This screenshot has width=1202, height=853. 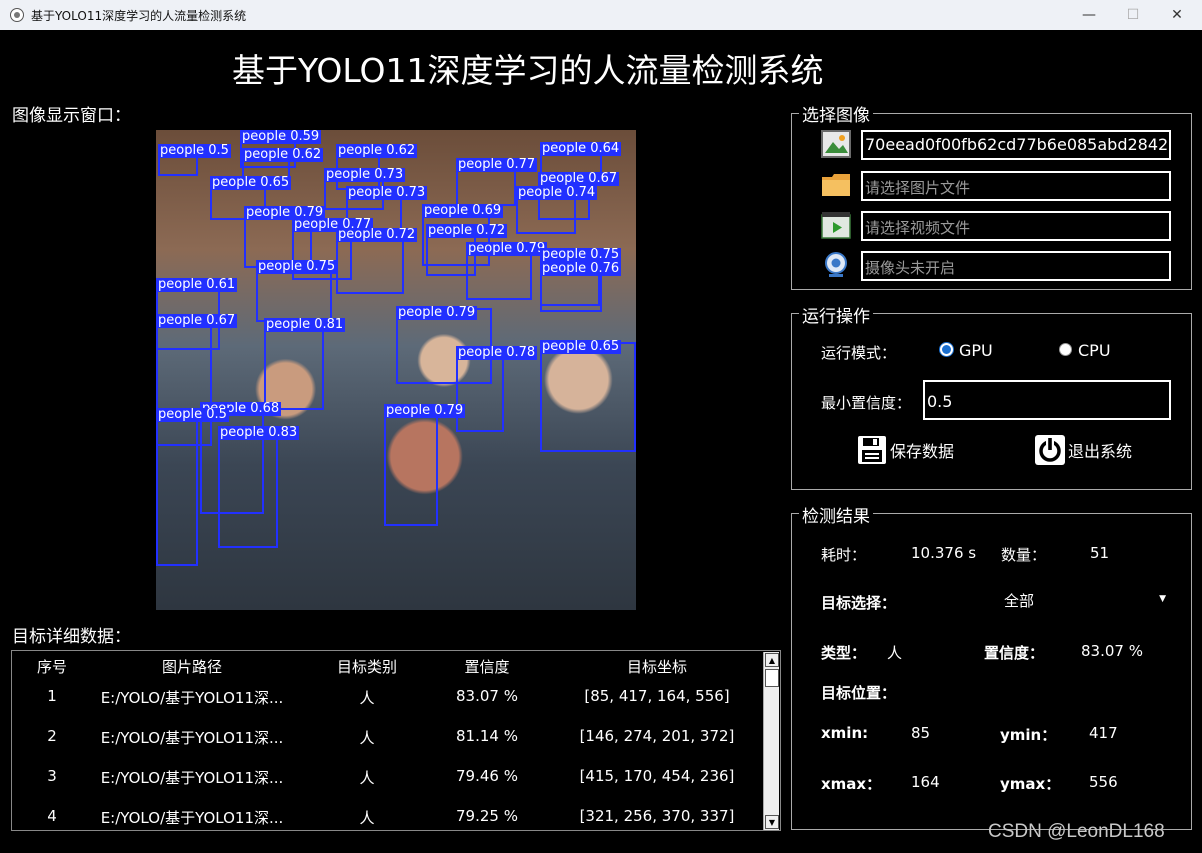 I want to click on csdn-watermark: CSDN @LeonDL168, so click(x=1076, y=831).